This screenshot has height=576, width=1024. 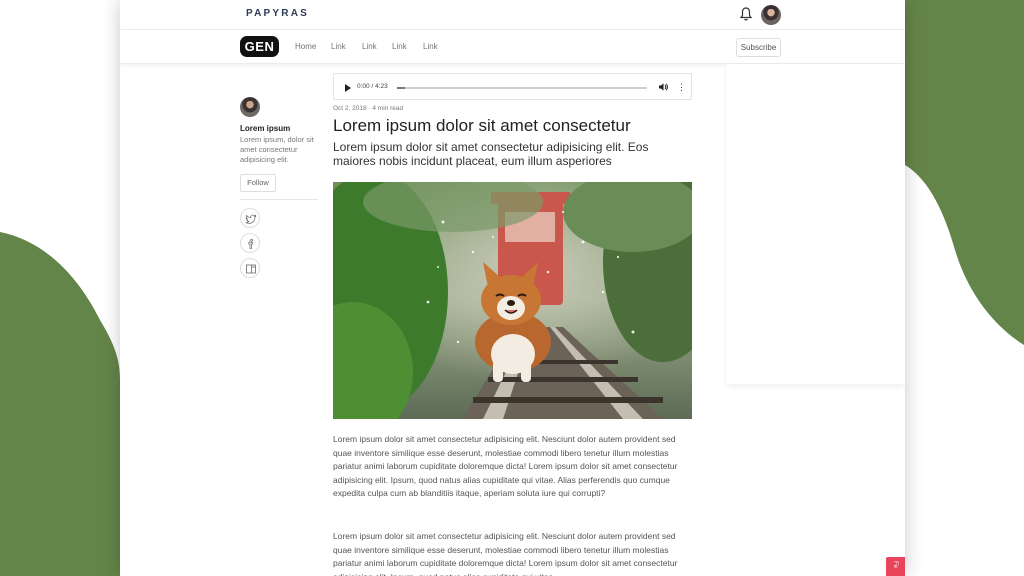 I want to click on article-meta: Oct 2, 2018 · 4 min read, so click(x=368, y=108).